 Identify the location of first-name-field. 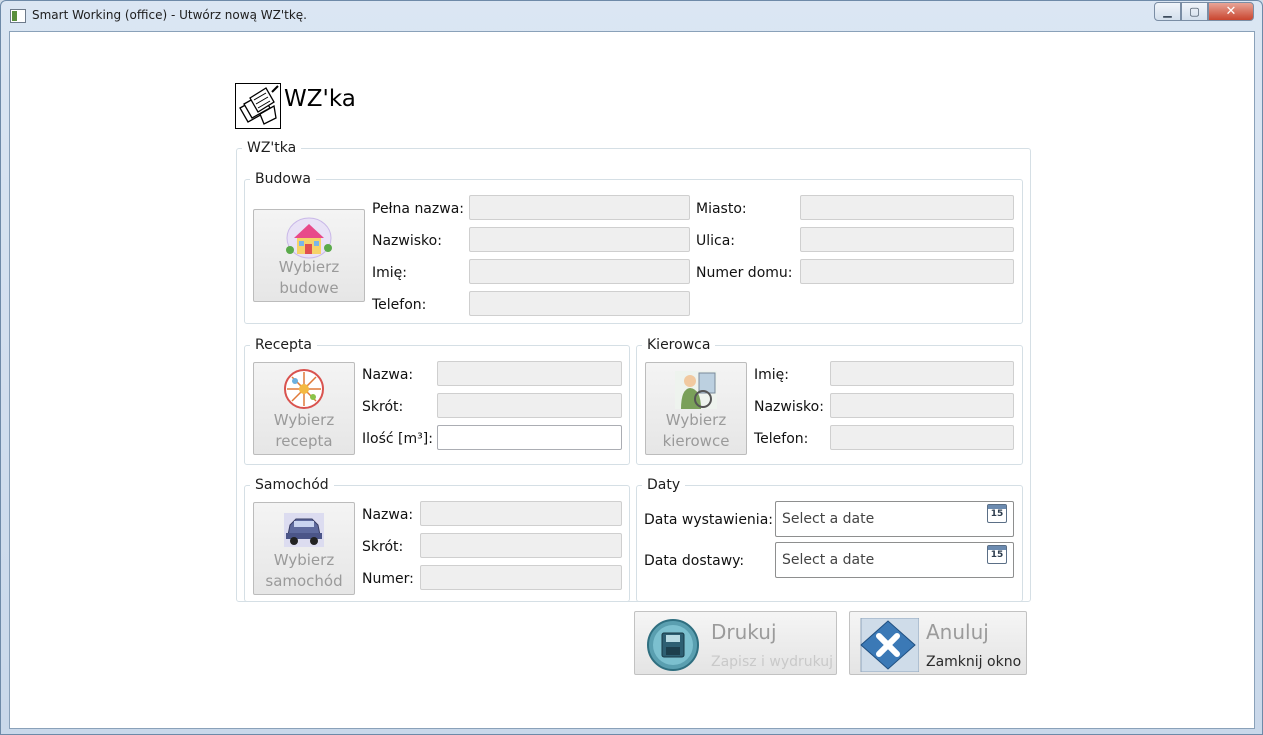
(579, 271).